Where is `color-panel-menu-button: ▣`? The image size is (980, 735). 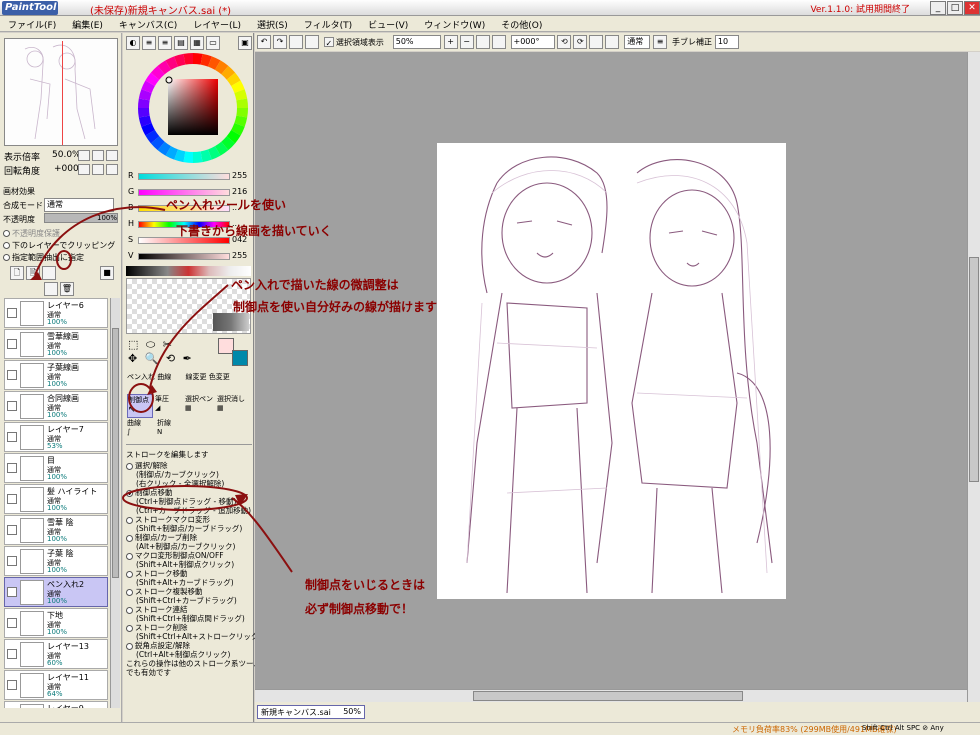
color-panel-menu-button: ▣ is located at coordinates (245, 43).